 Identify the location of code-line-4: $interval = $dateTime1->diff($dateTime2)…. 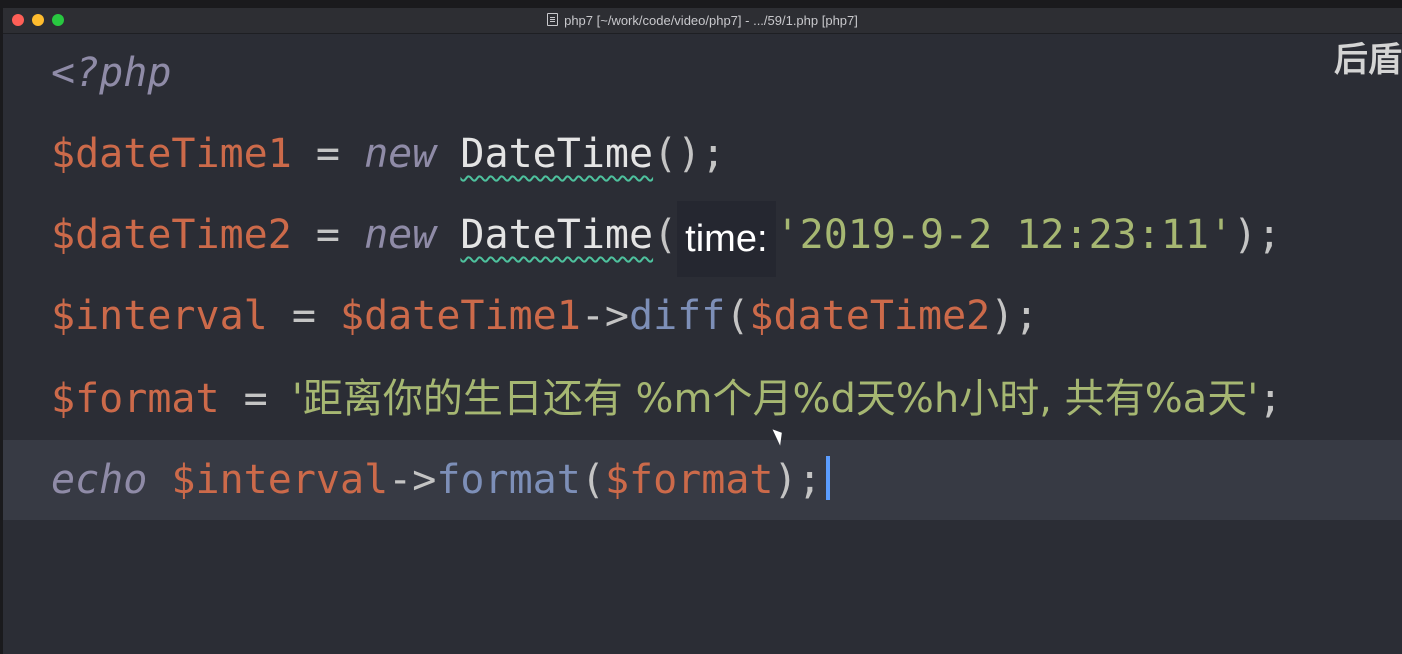
(544, 316).